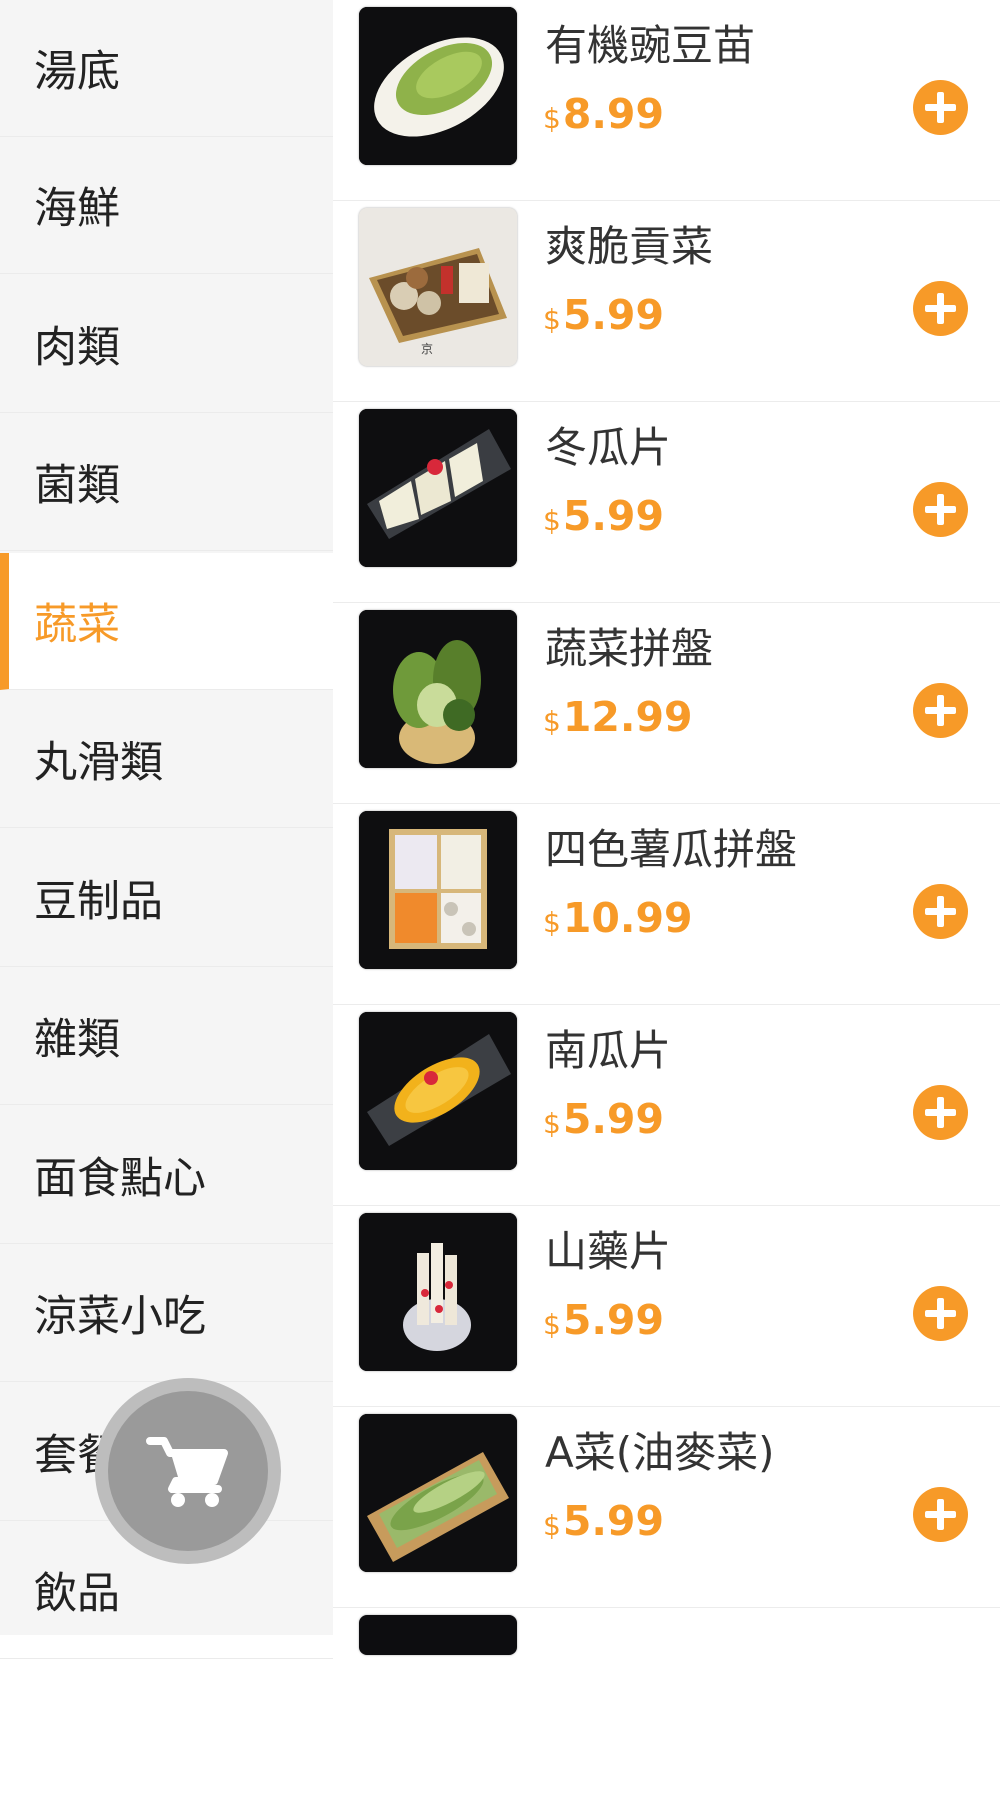 This screenshot has width=1000, height=1809. What do you see at coordinates (666, 1306) in the screenshot?
I see `product-item: 山藥片 $5.99` at bounding box center [666, 1306].